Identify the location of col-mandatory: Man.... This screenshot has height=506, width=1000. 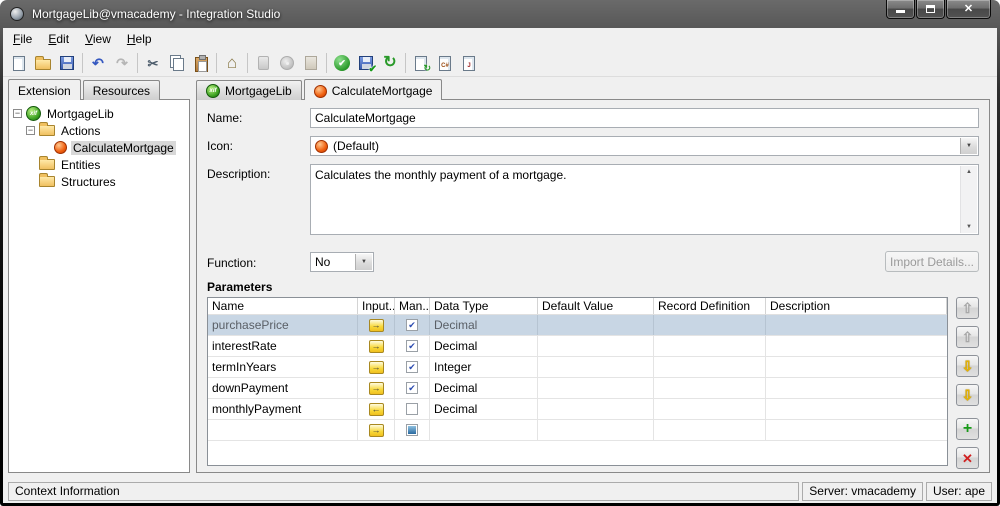
(412, 306).